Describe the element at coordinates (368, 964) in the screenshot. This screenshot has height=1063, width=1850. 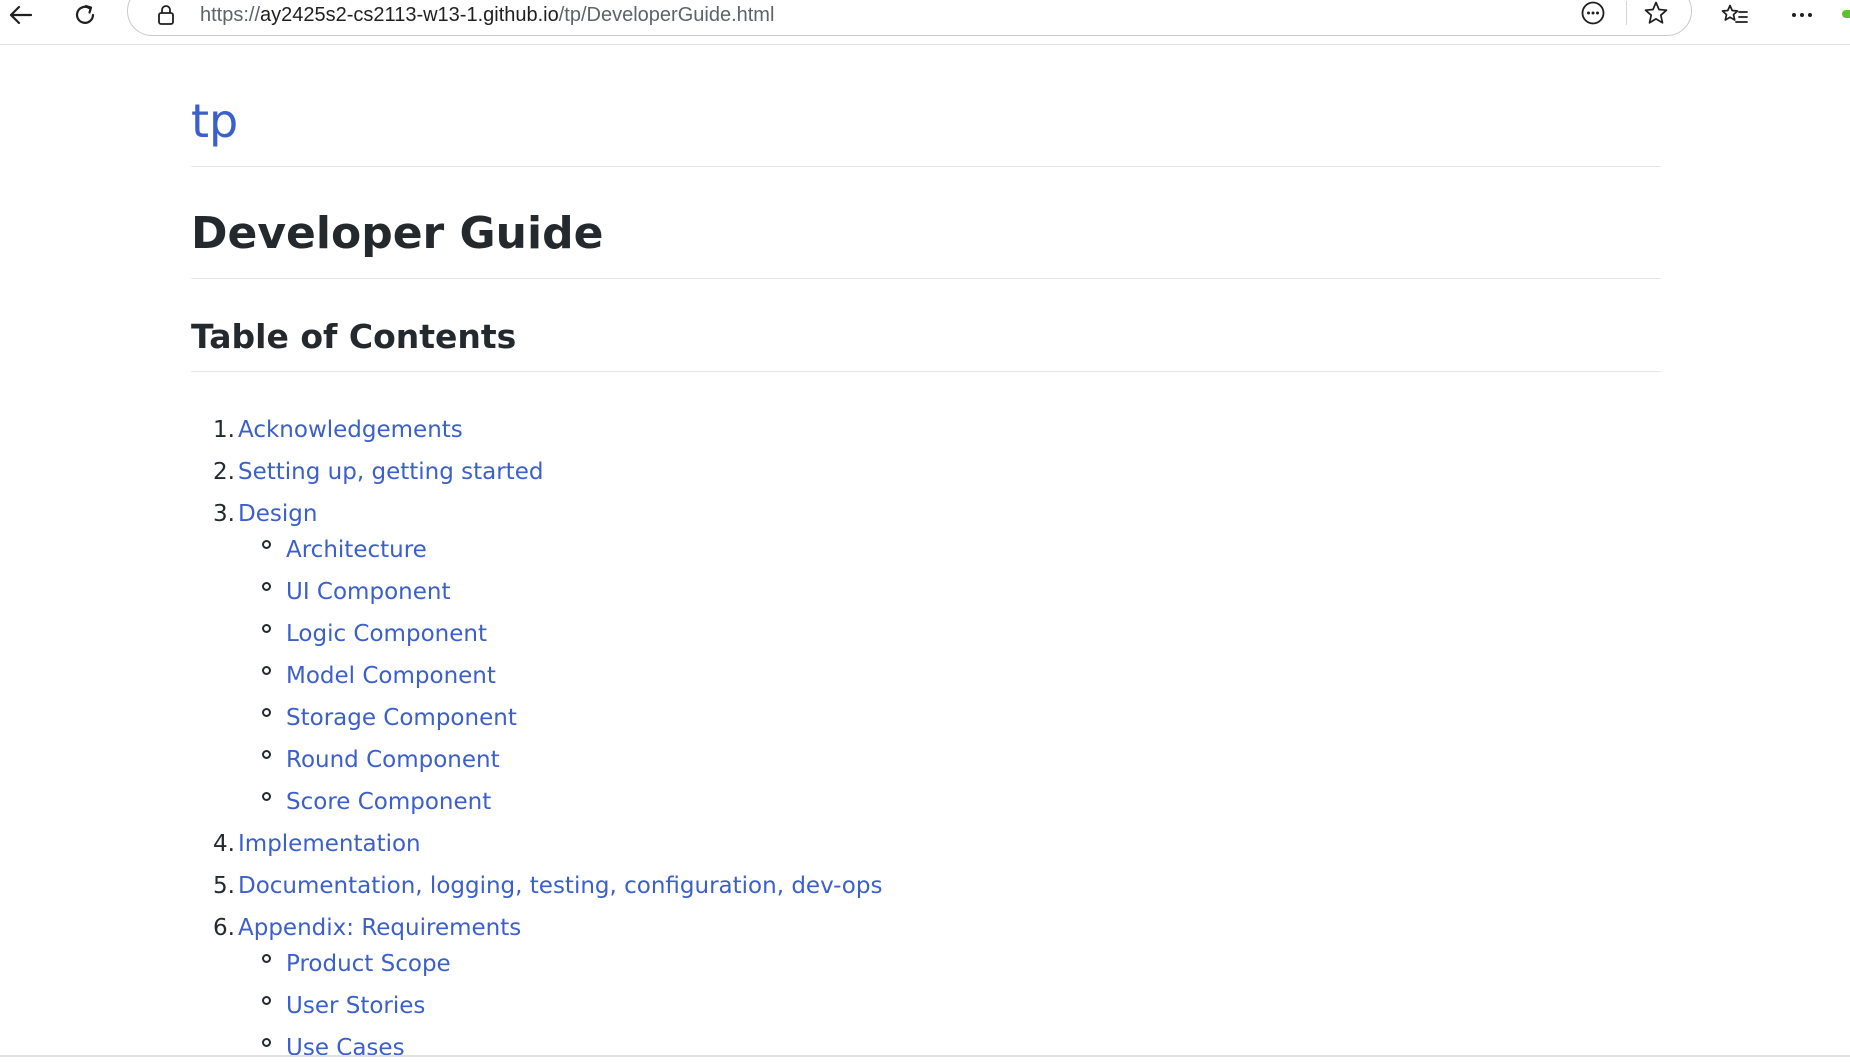
I see `toc-link-product-scope: Product Scope` at that location.